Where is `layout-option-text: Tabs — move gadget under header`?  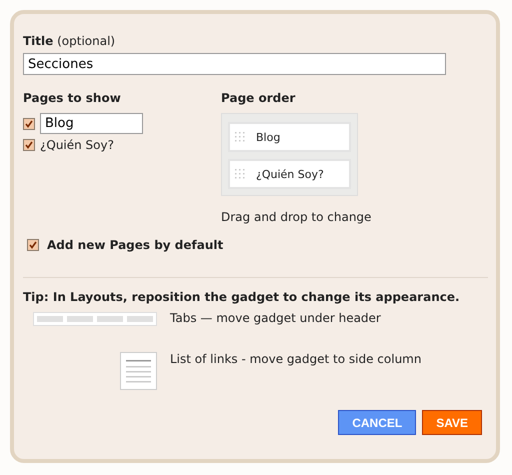 layout-option-text: Tabs — move gadget under header is located at coordinates (275, 318).